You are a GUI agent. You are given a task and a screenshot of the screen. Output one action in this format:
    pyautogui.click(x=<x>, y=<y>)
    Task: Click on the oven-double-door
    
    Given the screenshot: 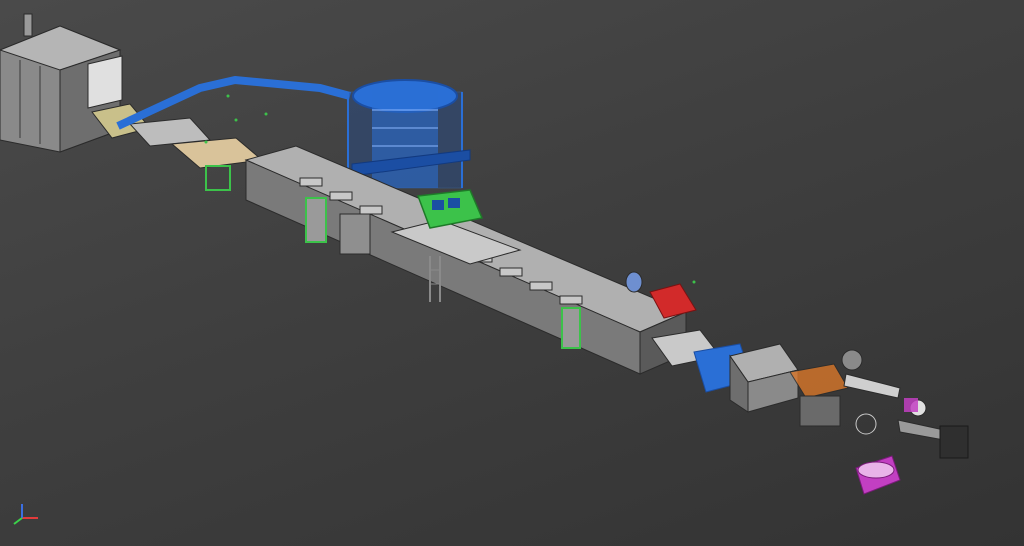 What is the action you would take?
    pyautogui.click(x=355, y=234)
    